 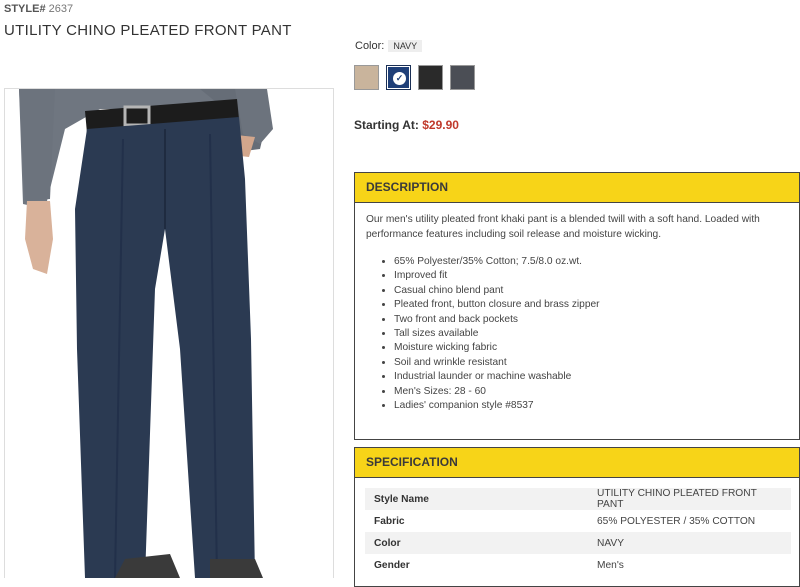 I want to click on bullet-item: Two front and back pockets, so click(x=590, y=320).